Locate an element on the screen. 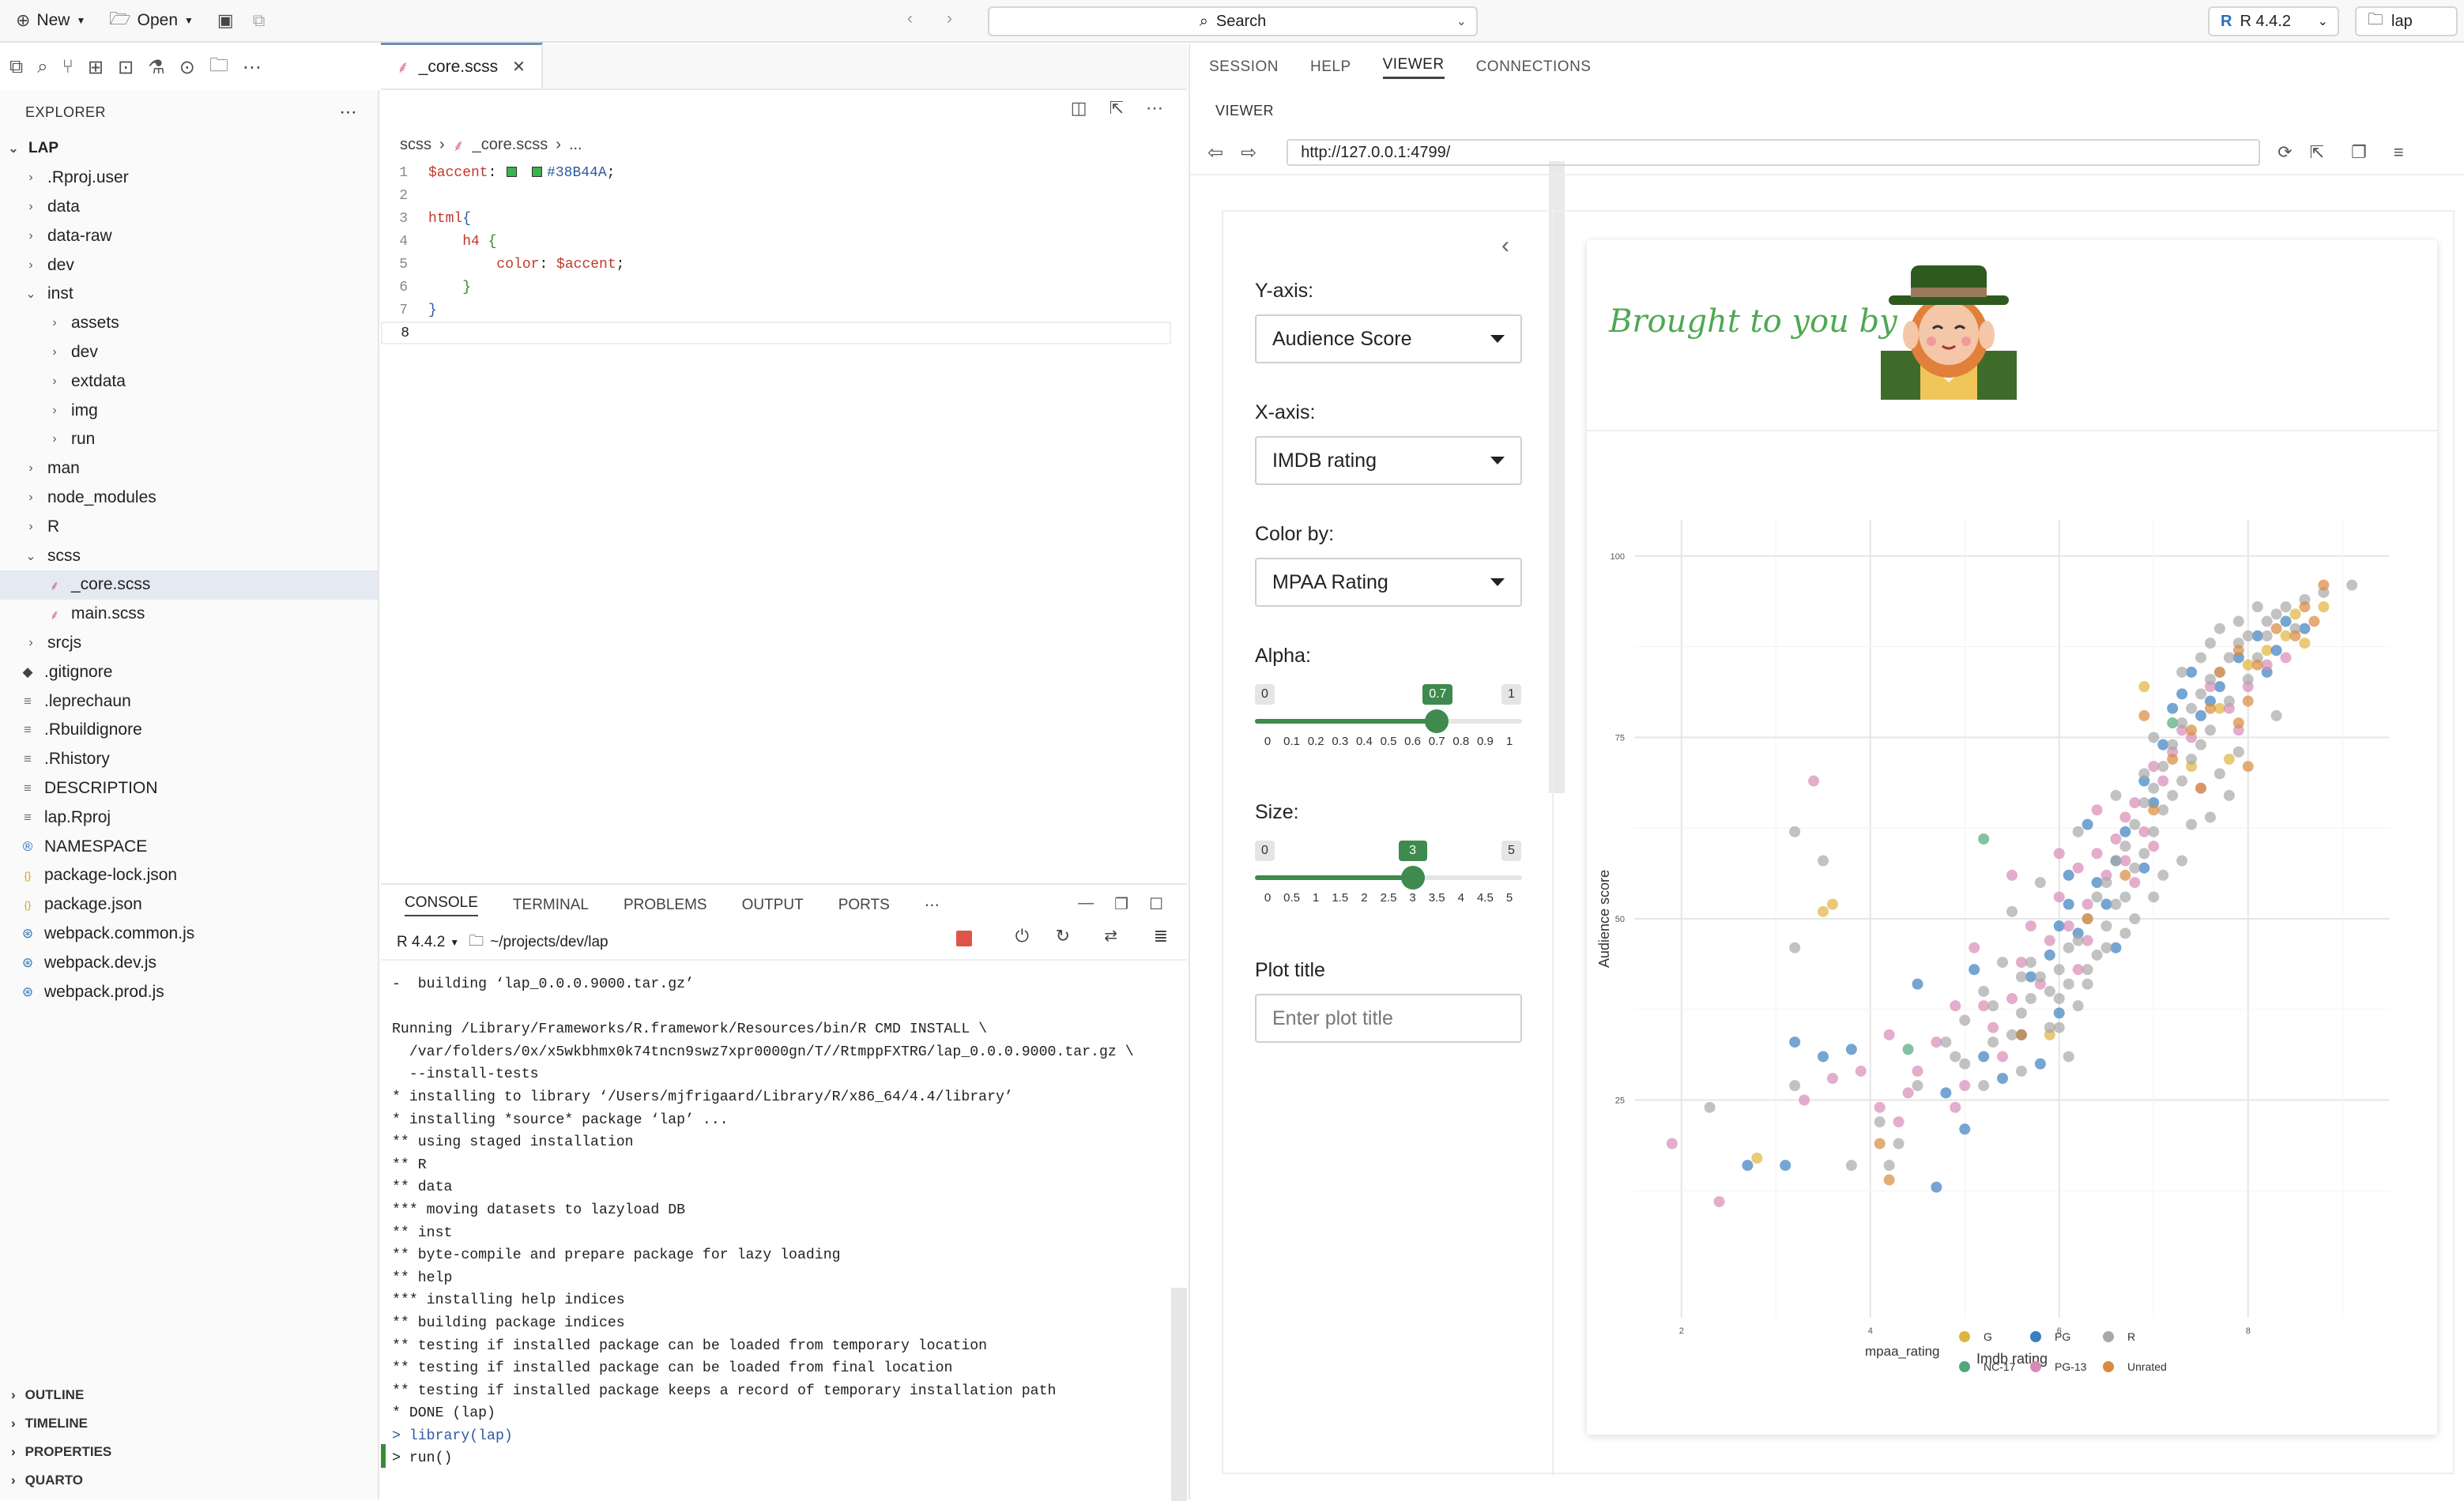  clear-icon: ≣ is located at coordinates (1161, 936).